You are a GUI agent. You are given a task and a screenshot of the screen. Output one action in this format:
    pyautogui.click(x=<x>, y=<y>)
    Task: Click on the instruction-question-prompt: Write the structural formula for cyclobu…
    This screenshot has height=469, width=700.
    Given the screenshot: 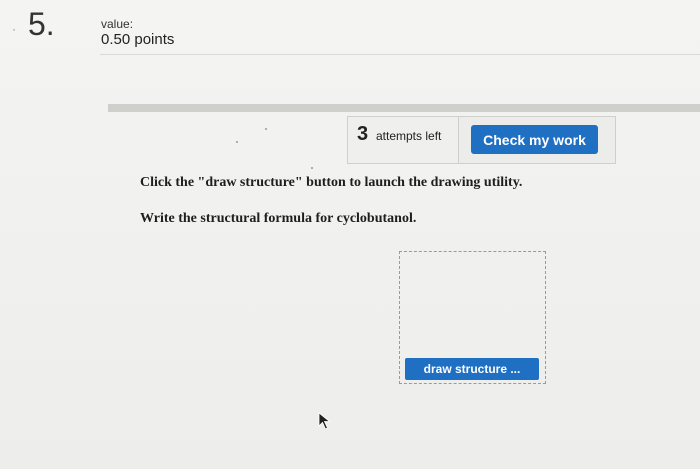 What is the action you would take?
    pyautogui.click(x=278, y=218)
    